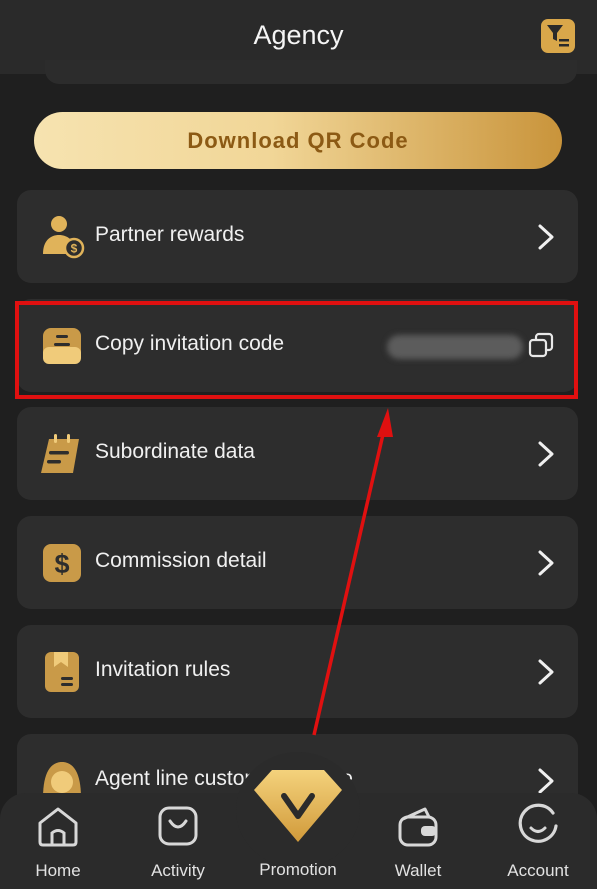 Image resolution: width=597 pixels, height=889 pixels. Describe the element at coordinates (296, 350) in the screenshot. I see `annotation-highlight-box` at that location.